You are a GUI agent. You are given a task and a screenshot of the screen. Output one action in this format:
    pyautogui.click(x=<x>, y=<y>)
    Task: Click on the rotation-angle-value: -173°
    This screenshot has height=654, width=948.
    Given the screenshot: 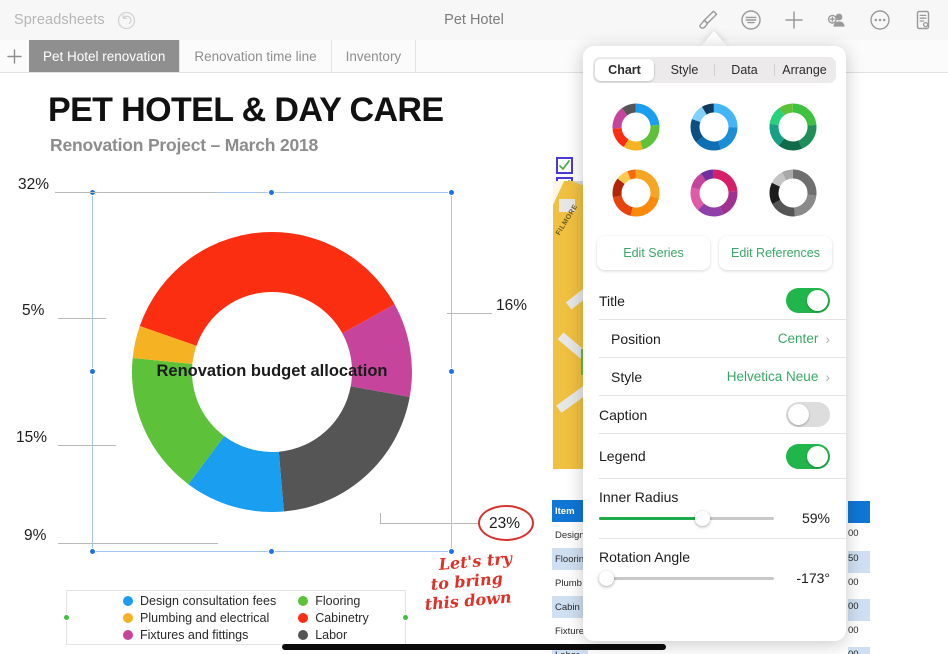 What is the action you would take?
    pyautogui.click(x=813, y=578)
    